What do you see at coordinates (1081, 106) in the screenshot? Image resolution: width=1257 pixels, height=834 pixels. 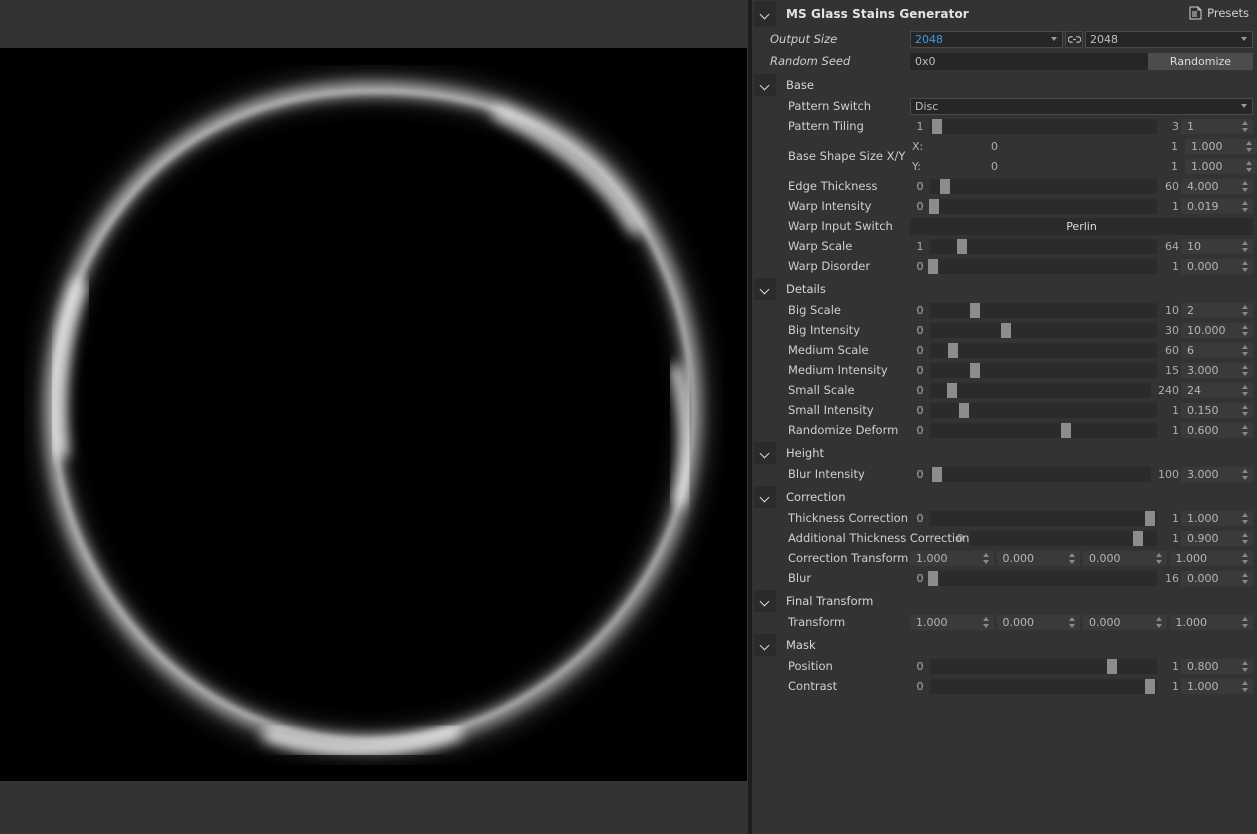 I see `select-pattern-switch: Disc` at bounding box center [1081, 106].